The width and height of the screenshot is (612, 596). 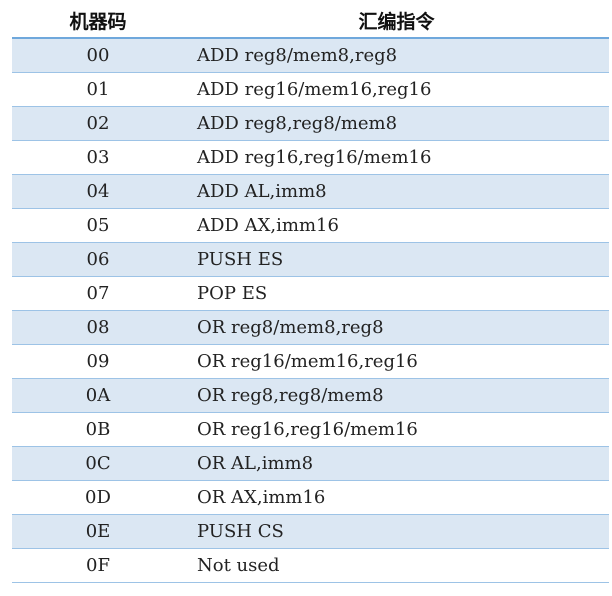 What do you see at coordinates (98, 157) in the screenshot?
I see `machine-code-cell: 03` at bounding box center [98, 157].